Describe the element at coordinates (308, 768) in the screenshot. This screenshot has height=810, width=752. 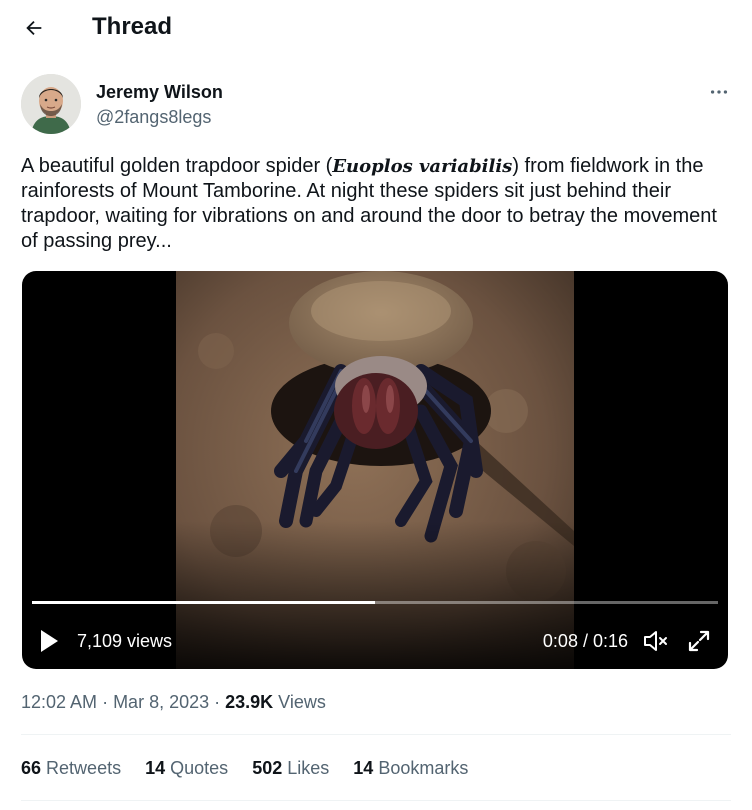
I see `likes-label: Likes` at that location.